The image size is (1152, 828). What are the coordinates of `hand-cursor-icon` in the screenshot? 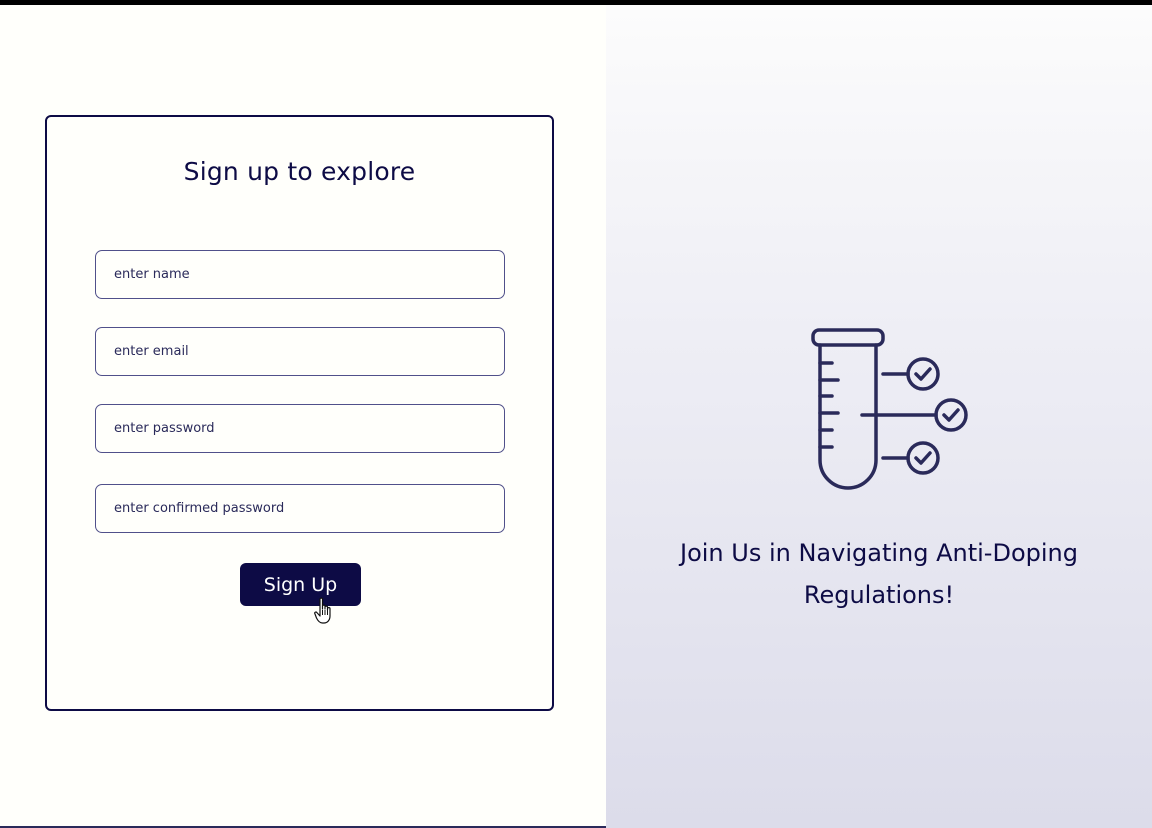 It's located at (322, 610).